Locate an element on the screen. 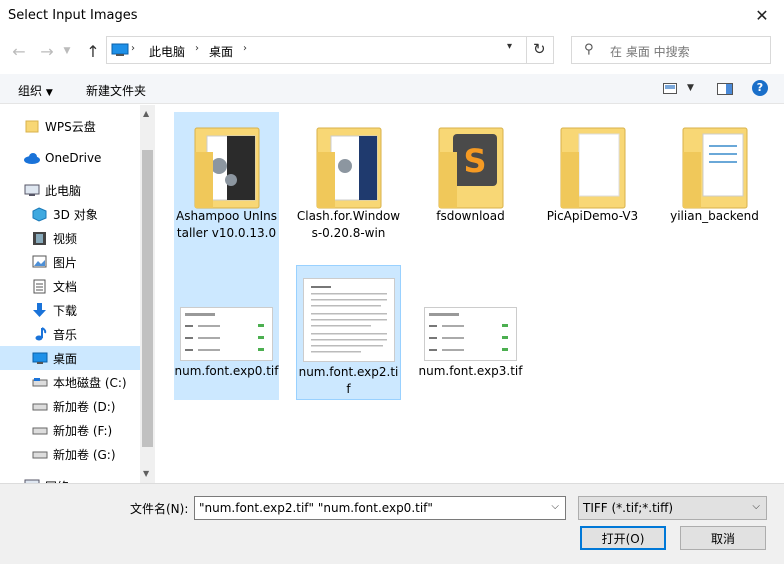 Image resolution: width=784 pixels, height=564 pixels. help-button: ? is located at coordinates (760, 88).